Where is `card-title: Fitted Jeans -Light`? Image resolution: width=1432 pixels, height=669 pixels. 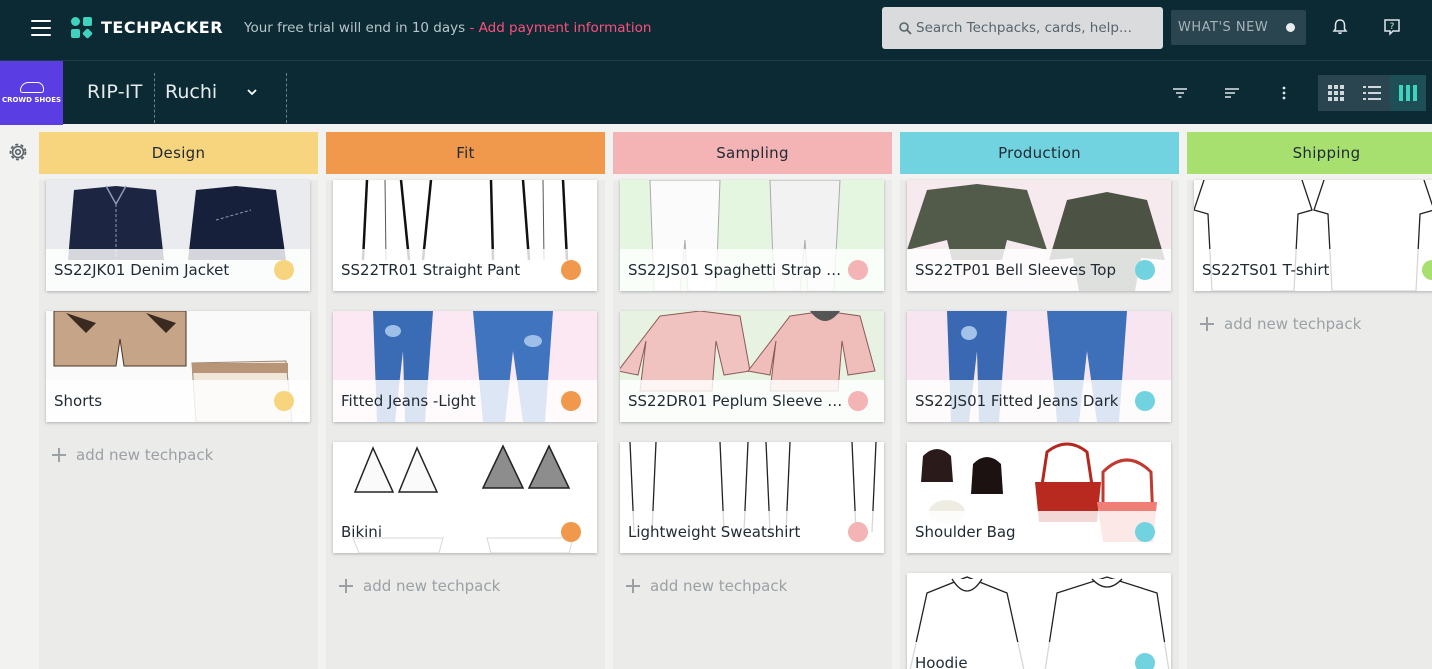 card-title: Fitted Jeans -Light is located at coordinates (408, 401).